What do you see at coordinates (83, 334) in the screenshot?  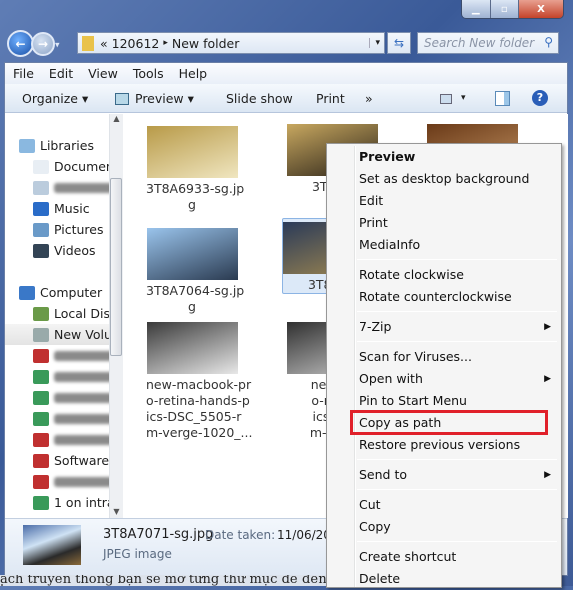 I see `sidebar-item-label: New Volu` at bounding box center [83, 334].